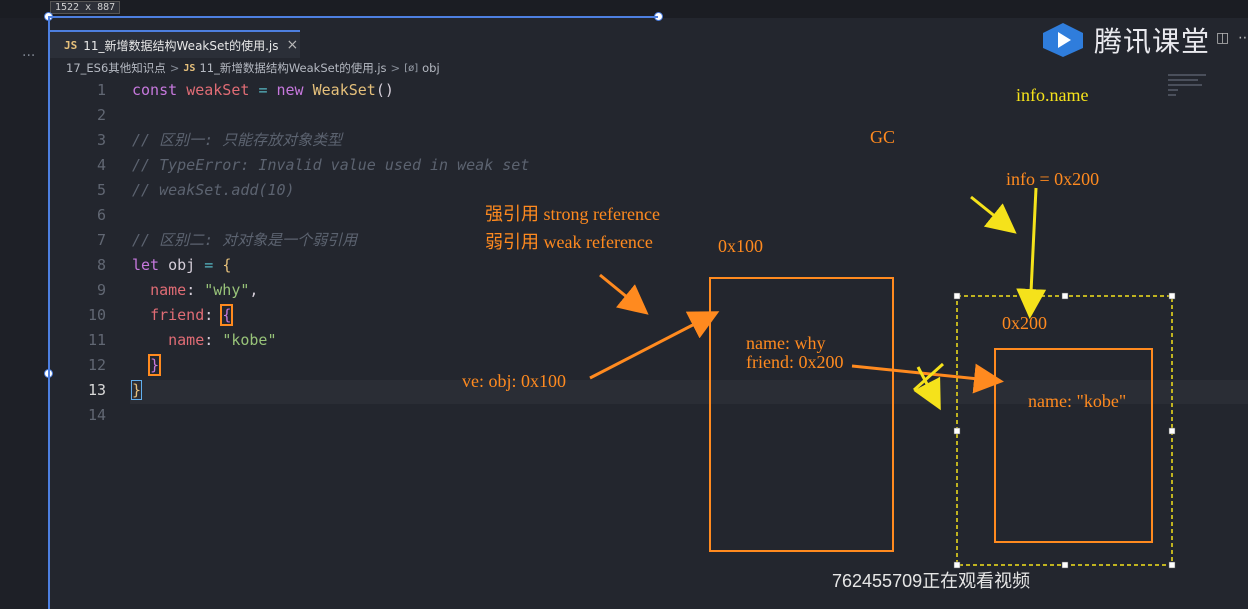  What do you see at coordinates (654, 345) in the screenshot?
I see `arrow-obj-to-0x100` at bounding box center [654, 345].